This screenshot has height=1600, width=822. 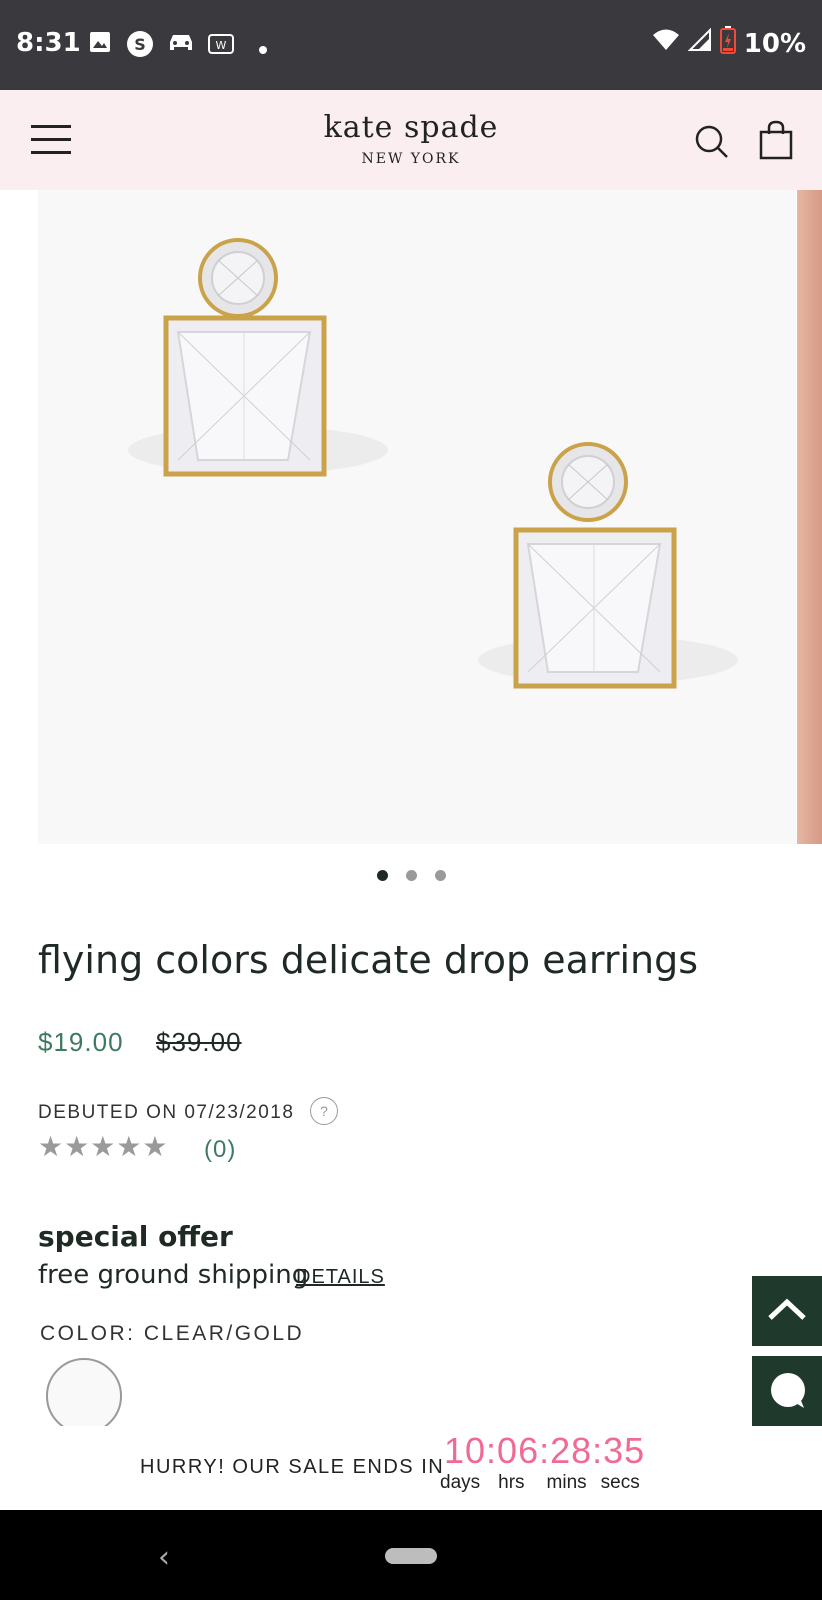 What do you see at coordinates (199, 1042) in the screenshot?
I see `original-price: $39.00` at bounding box center [199, 1042].